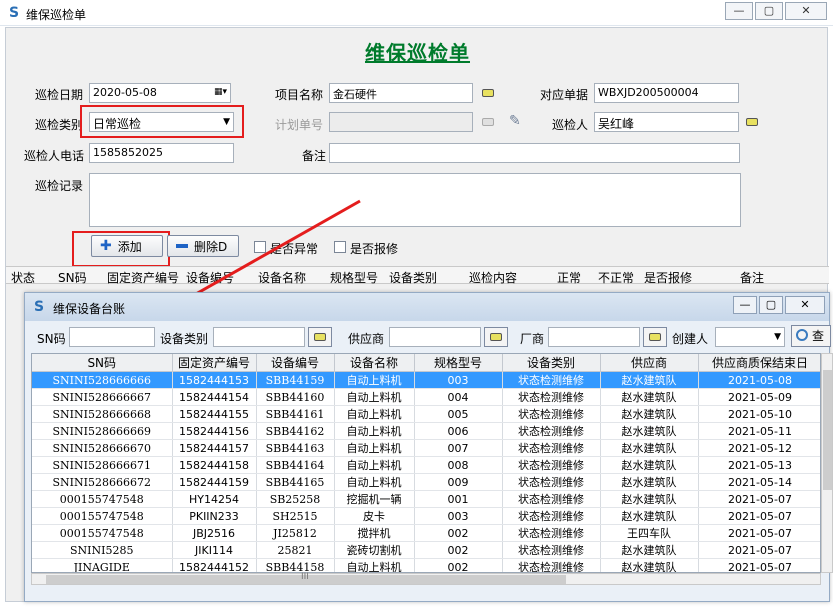 The image size is (833, 607). I want to click on table-cell: 008, so click(458, 465).